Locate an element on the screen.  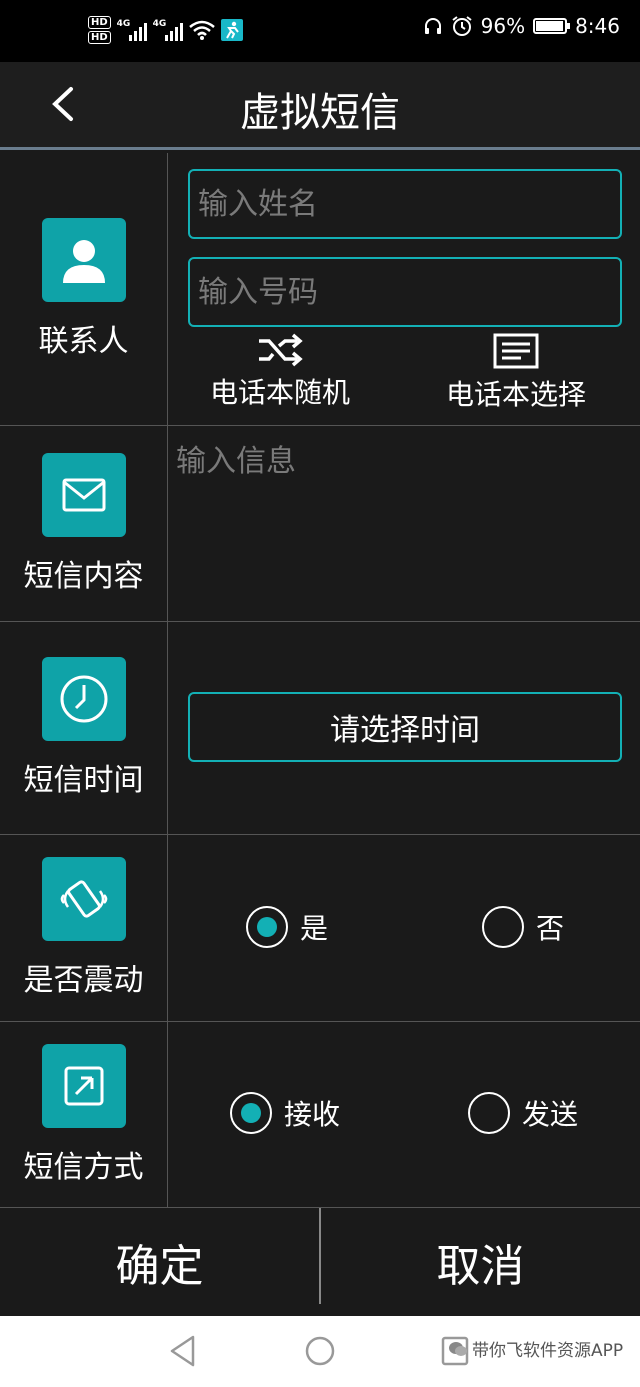
battery-icon is located at coordinates (552, 26).